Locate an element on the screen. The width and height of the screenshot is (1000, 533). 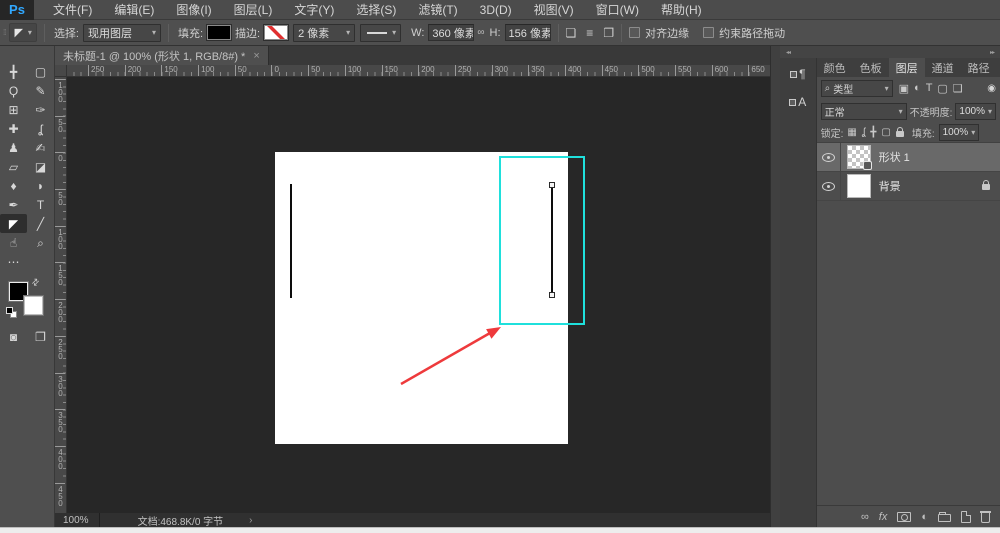
filter-toggle-icon: ◉ is located at coordinates (991, 88).